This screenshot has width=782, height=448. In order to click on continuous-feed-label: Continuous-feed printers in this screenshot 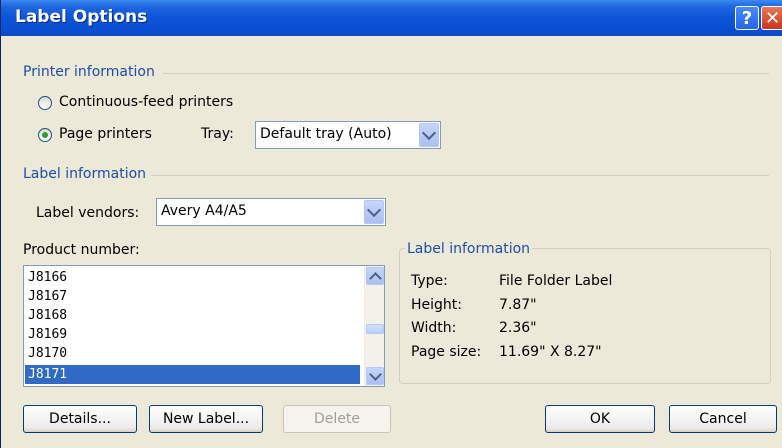, I will do `click(146, 102)`.